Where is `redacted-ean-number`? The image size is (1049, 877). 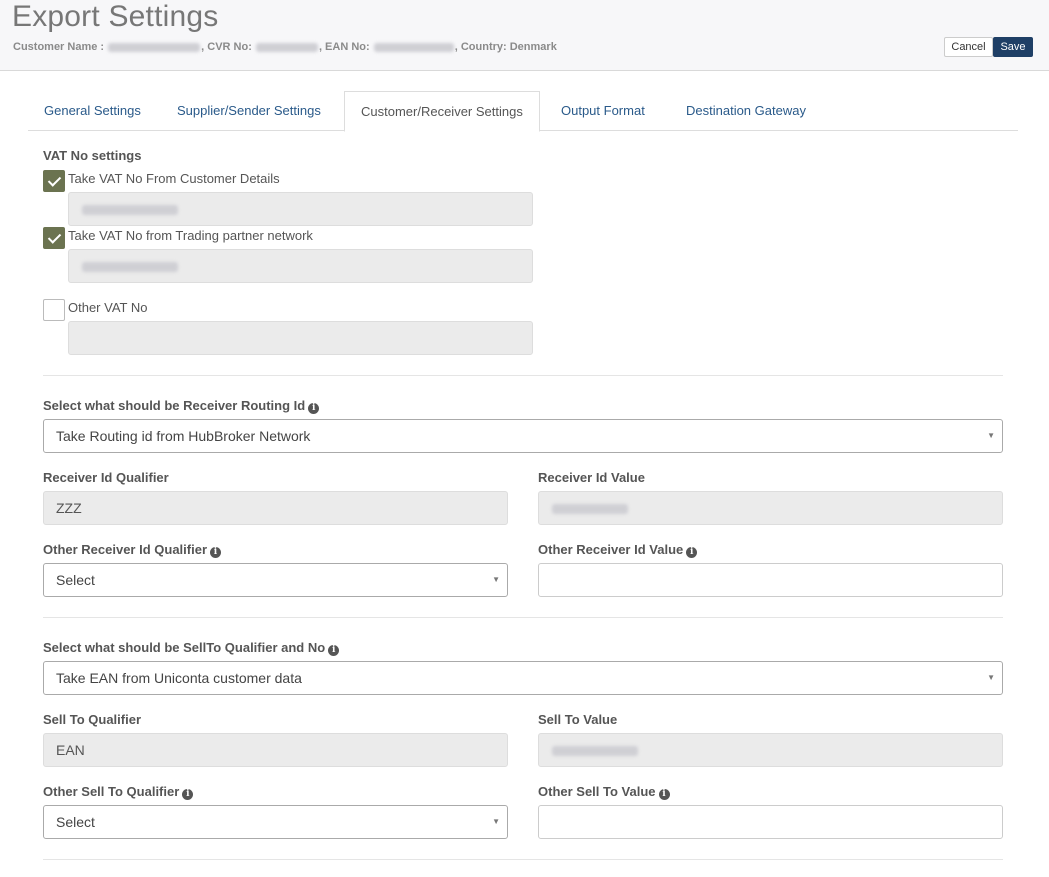
redacted-ean-number is located at coordinates (413, 47).